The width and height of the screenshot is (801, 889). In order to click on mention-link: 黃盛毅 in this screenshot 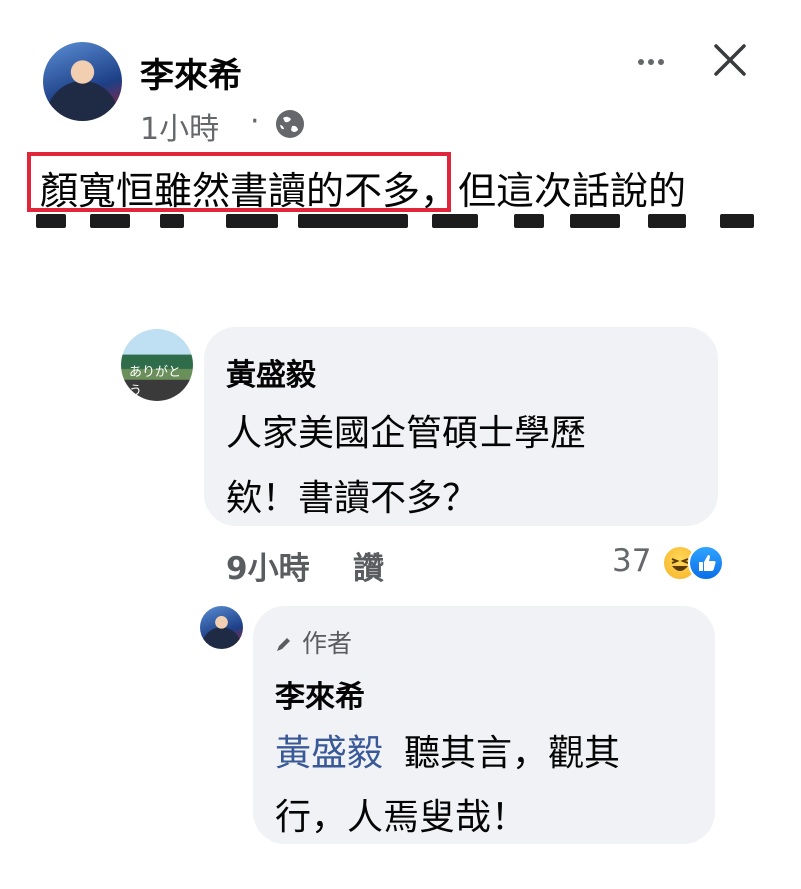, I will do `click(329, 750)`.